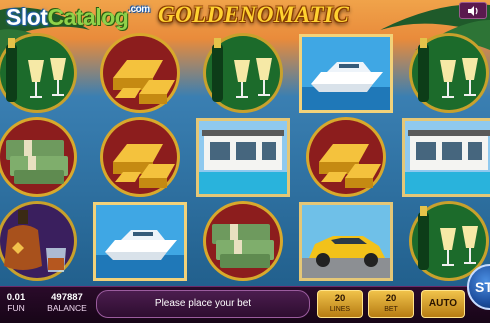 This screenshot has width=490, height=323. What do you see at coordinates (443, 304) in the screenshot?
I see `auto-button: AUTO` at bounding box center [443, 304].